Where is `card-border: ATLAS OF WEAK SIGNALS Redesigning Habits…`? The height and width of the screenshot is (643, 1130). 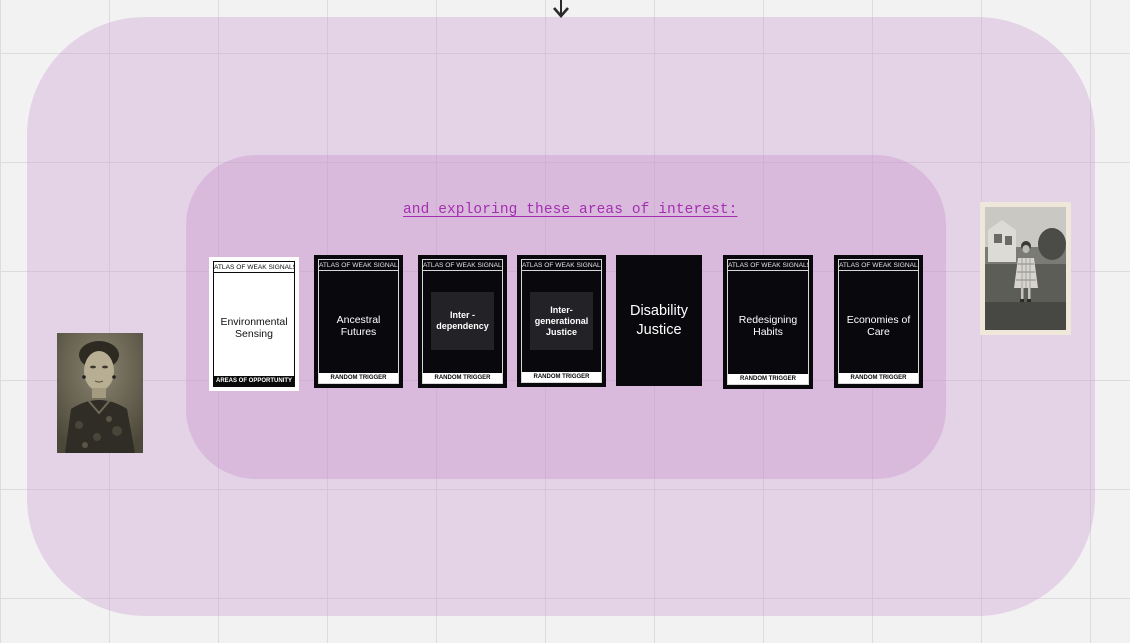
card-border: ATLAS OF WEAK SIGNALS Redesigning Habits… is located at coordinates (768, 322).